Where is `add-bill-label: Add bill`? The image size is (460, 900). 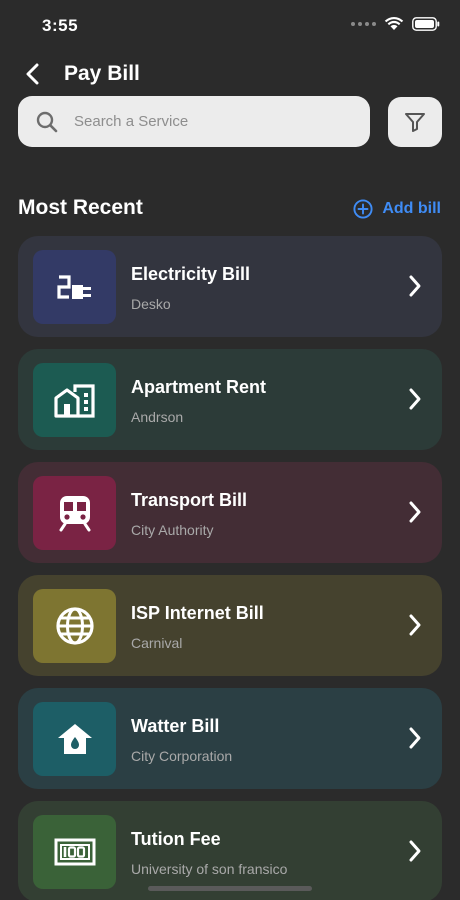
add-bill-label: Add bill is located at coordinates (411, 208).